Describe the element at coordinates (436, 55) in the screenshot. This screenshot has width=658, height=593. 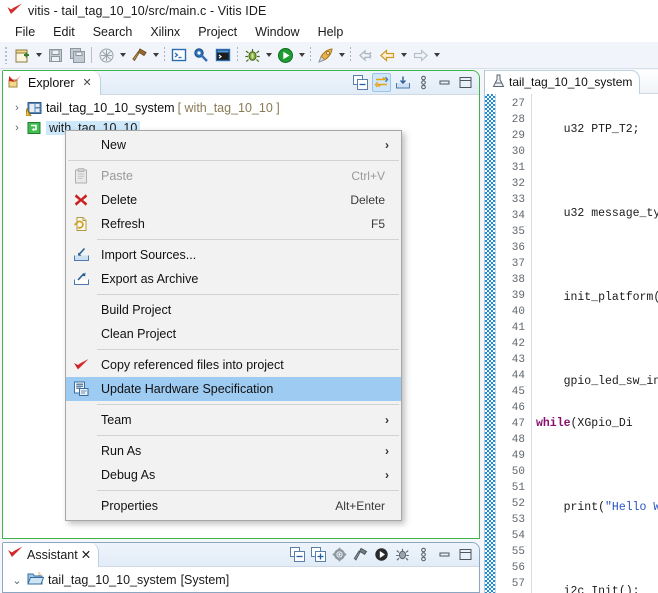
I see `forward-dropdown-arrow` at that location.